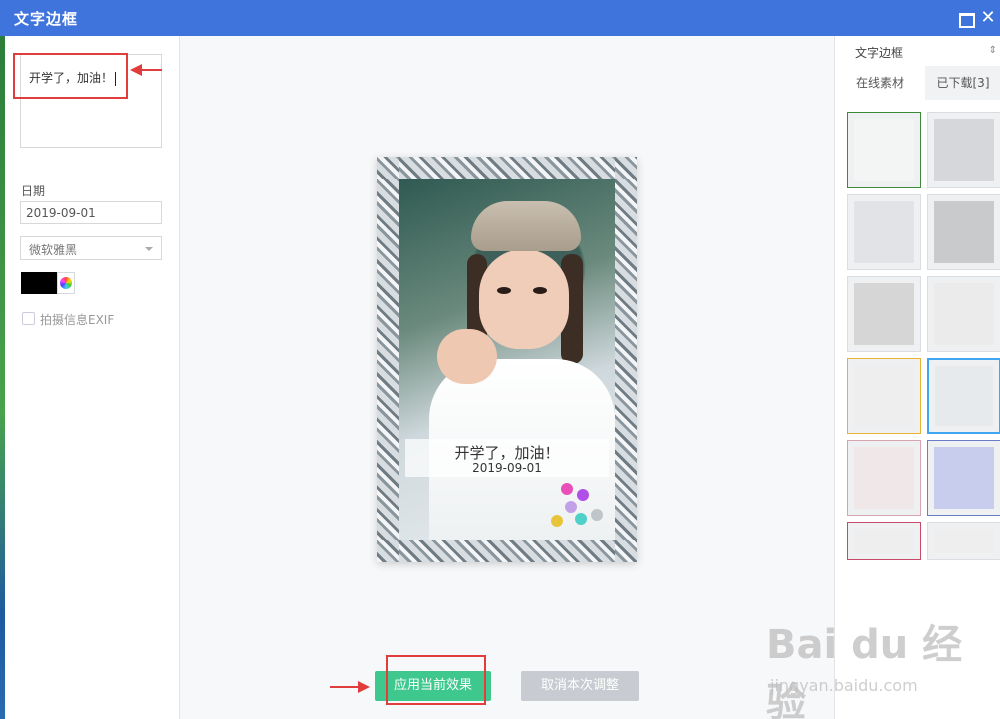 Image resolution: width=1000 pixels, height=719 pixels. I want to click on close-icon: ✕, so click(988, 18).